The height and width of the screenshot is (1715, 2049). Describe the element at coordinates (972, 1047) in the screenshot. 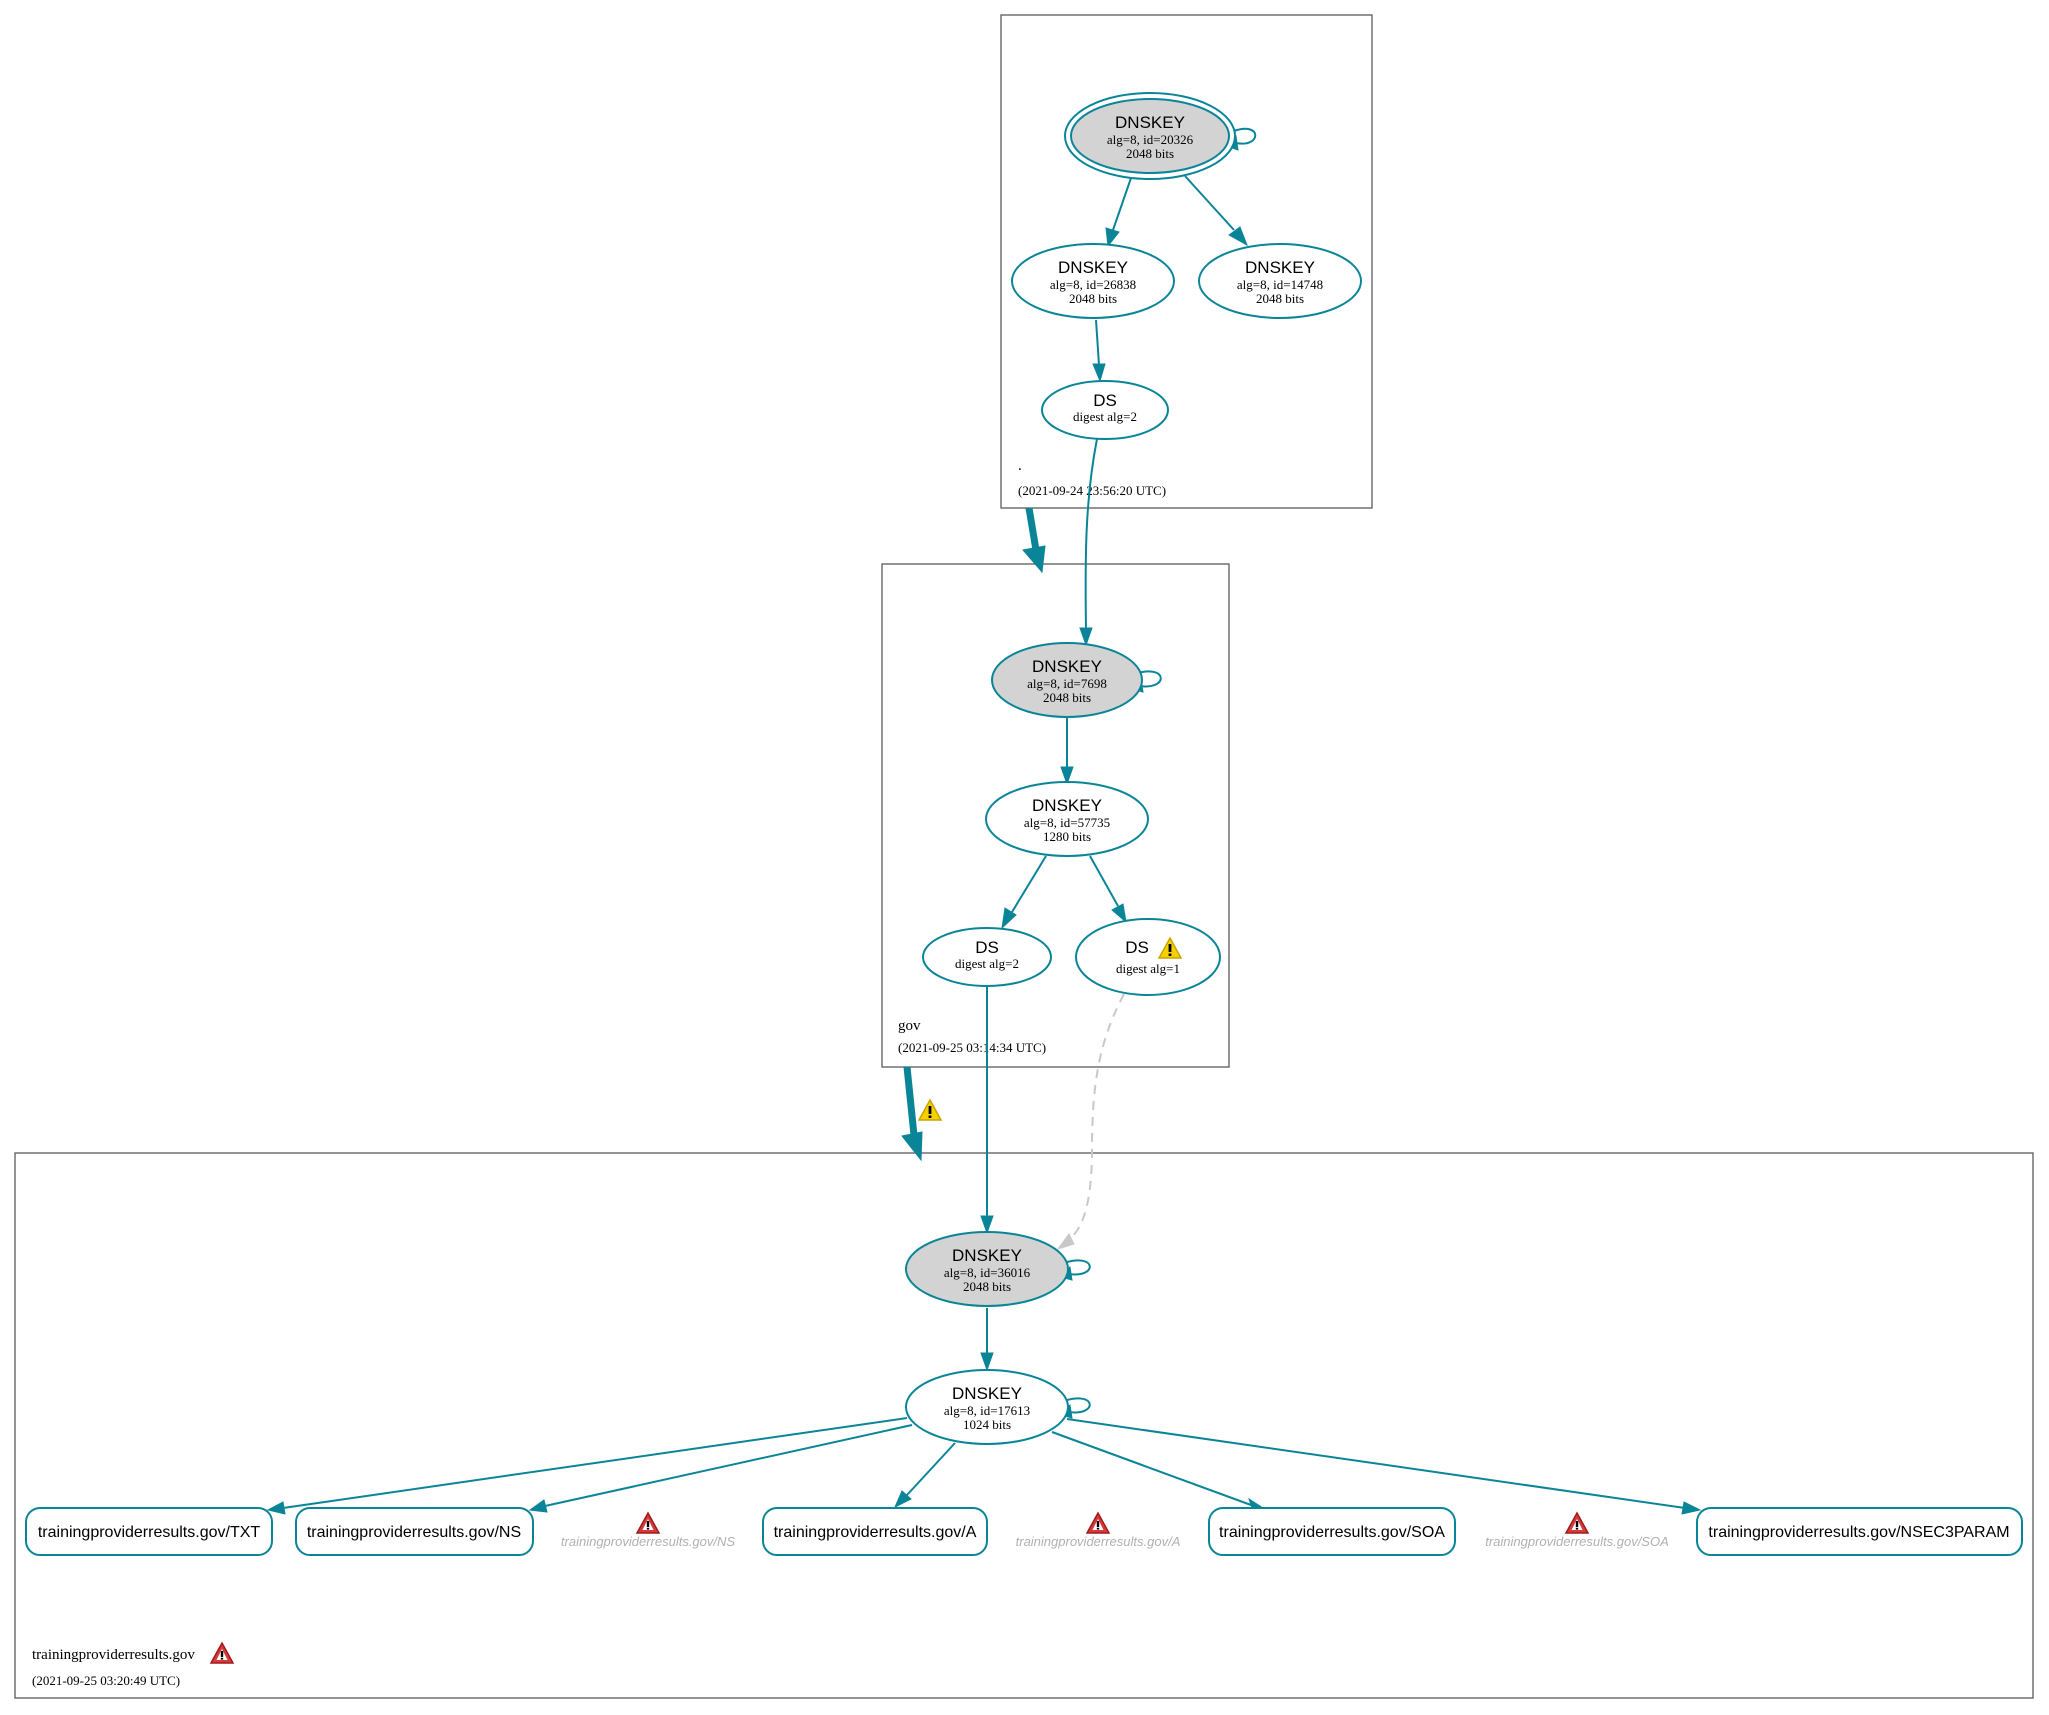

I see `zone-gov-timestamp: (2021-09-25 03:14:34 UTC)` at that location.